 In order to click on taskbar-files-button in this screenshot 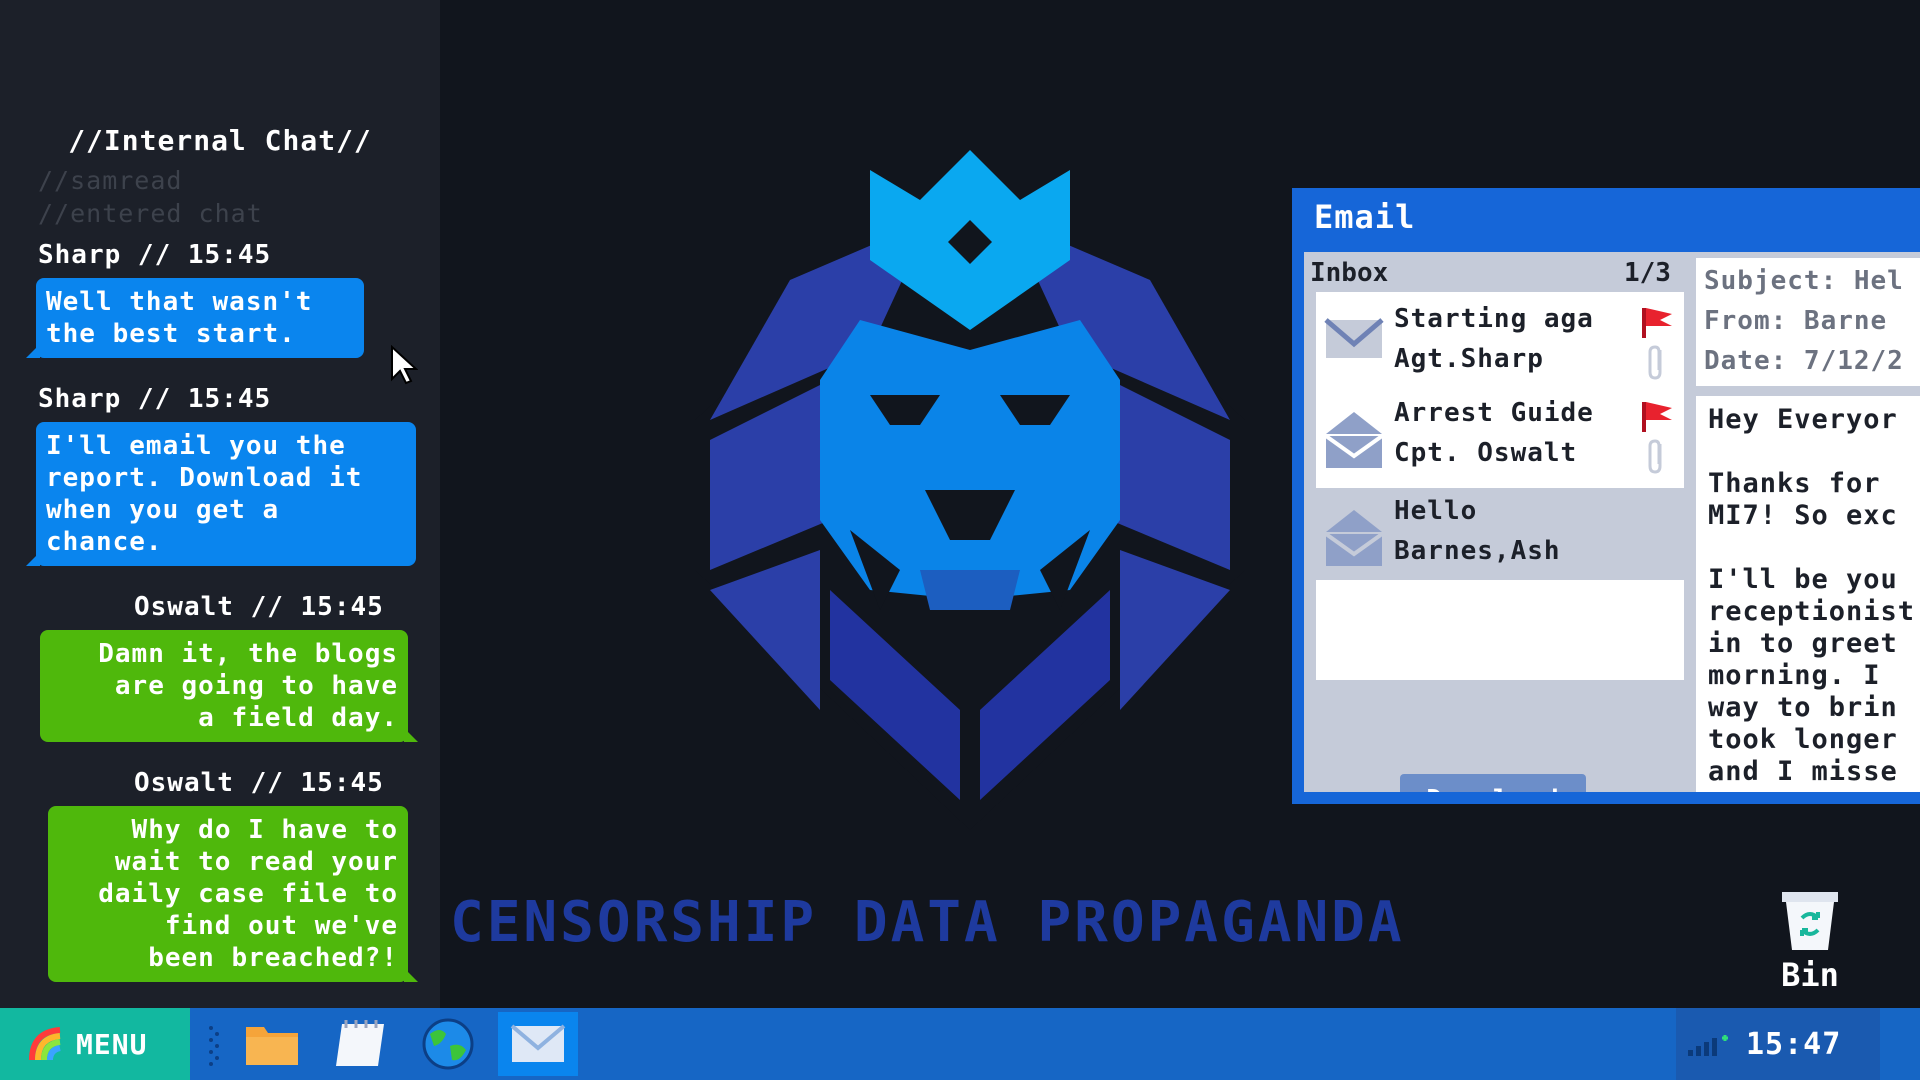, I will do `click(272, 1044)`.